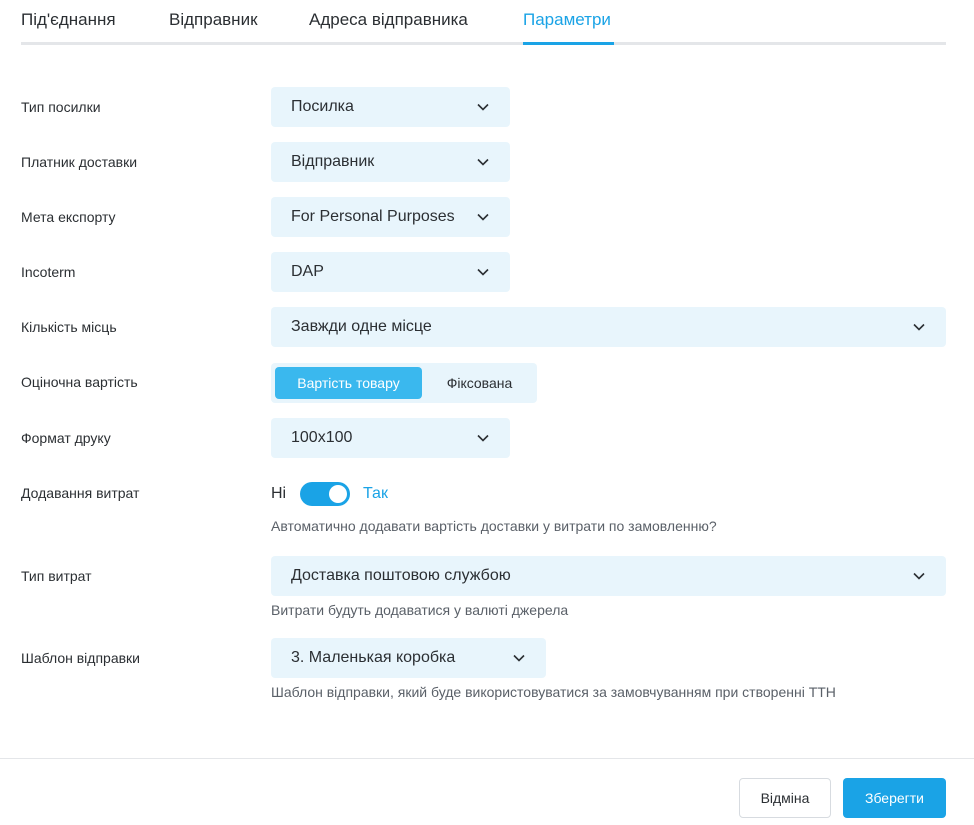 This screenshot has height=825, width=974. What do you see at coordinates (608, 327) in the screenshot?
I see `places-count-select: Завжди одне місце` at bounding box center [608, 327].